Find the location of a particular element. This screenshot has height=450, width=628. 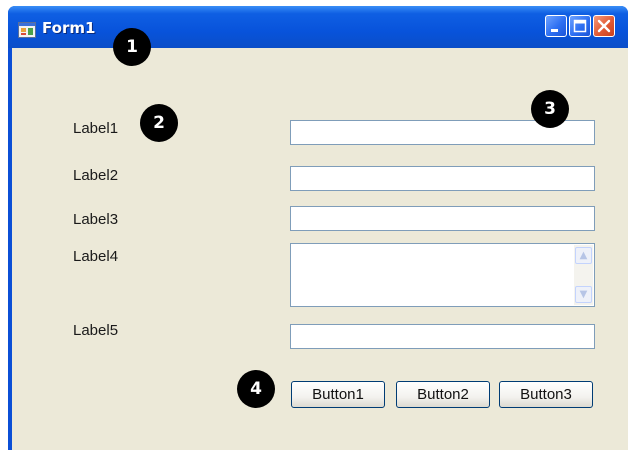

form-app-icon is located at coordinates (27, 30).